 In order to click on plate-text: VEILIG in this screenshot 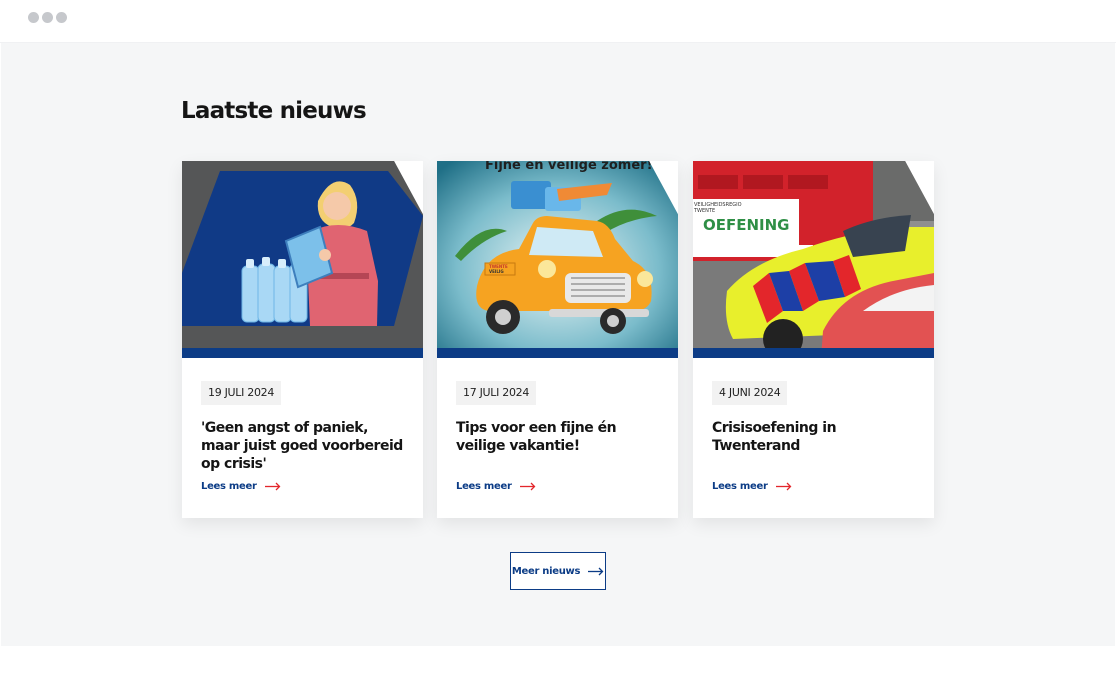, I will do `click(496, 271)`.